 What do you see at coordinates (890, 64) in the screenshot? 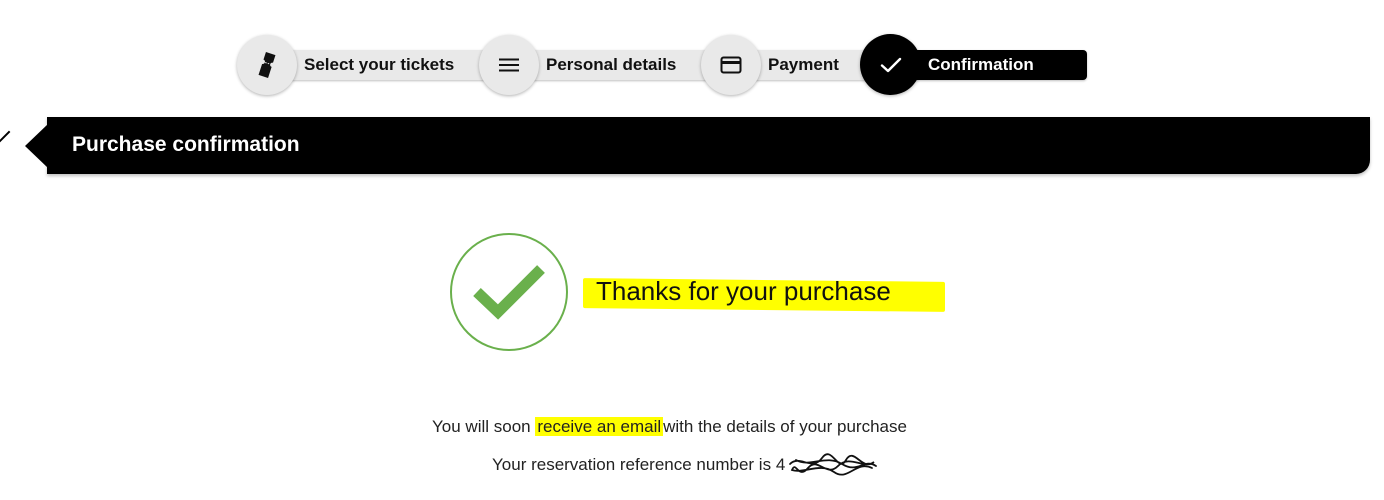
I see `checkmark-icon` at bounding box center [890, 64].